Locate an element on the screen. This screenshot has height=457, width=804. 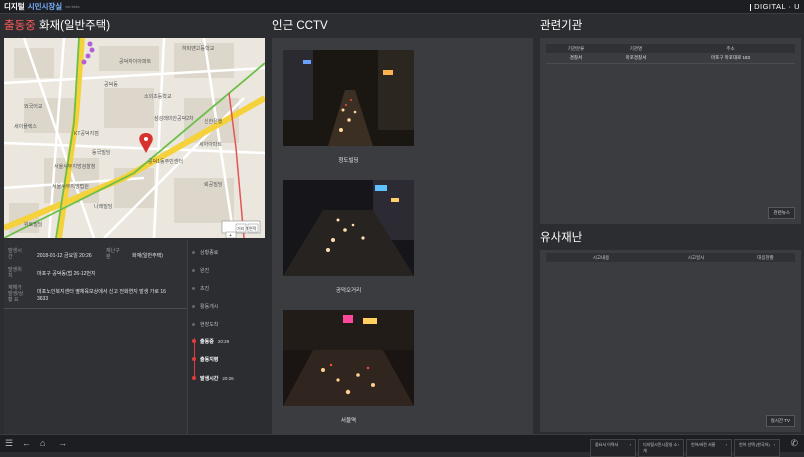
map-label: KT공덕지점 is located at coordinates (86, 133).